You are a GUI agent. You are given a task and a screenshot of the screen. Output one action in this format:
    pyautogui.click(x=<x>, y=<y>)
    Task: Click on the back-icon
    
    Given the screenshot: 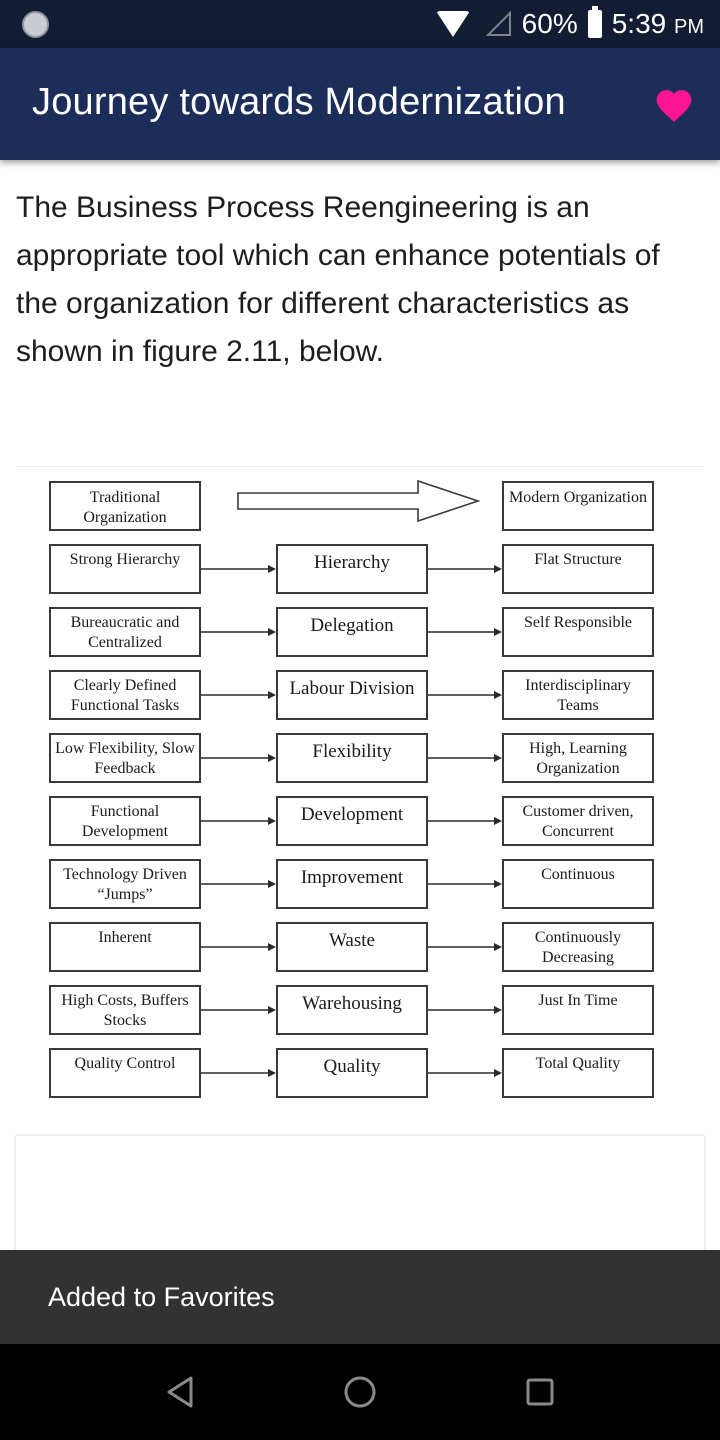 What is the action you would take?
    pyautogui.click(x=180, y=1392)
    